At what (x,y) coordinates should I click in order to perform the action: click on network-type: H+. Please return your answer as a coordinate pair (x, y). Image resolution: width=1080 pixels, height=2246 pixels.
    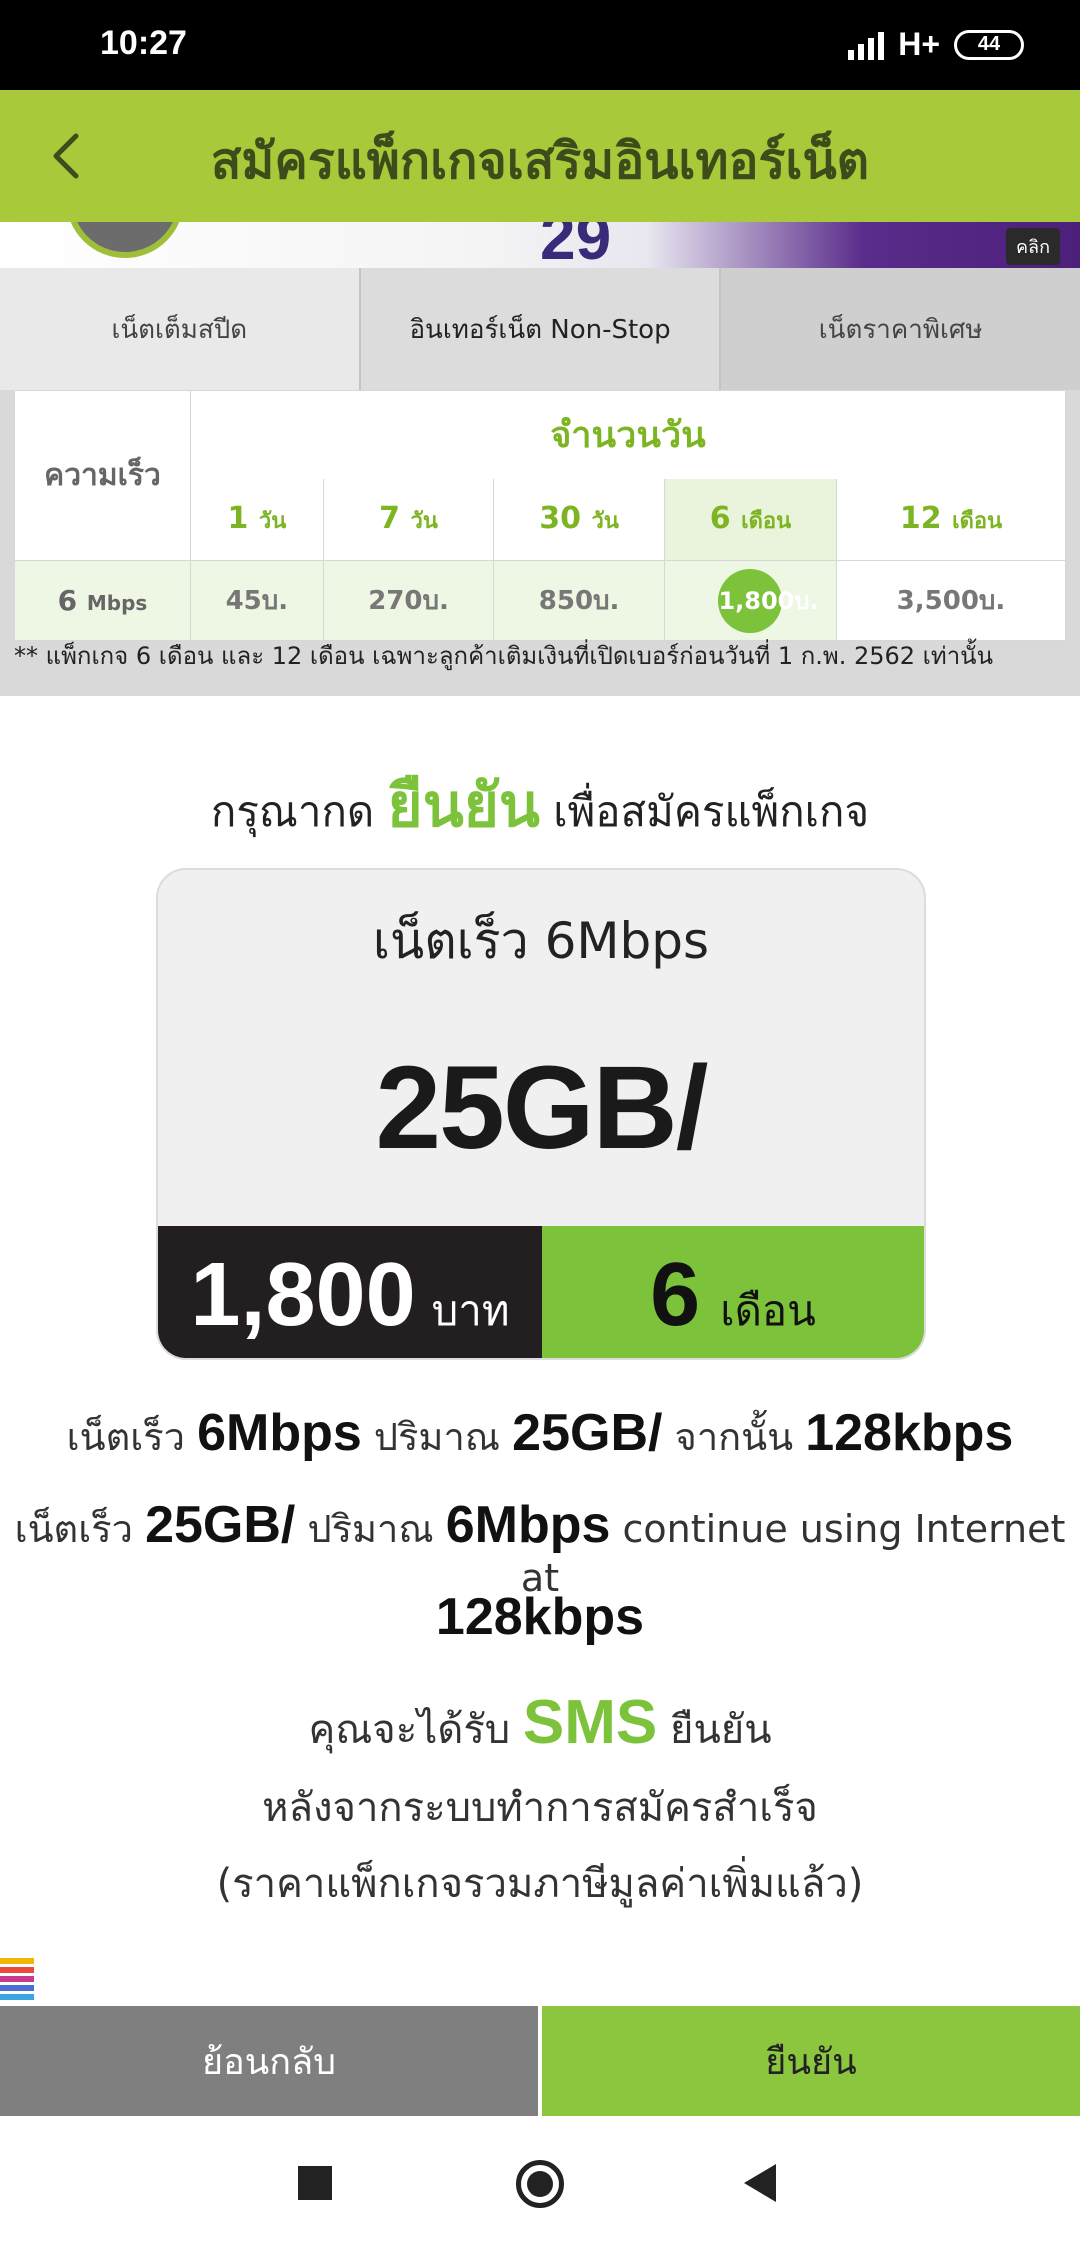
    Looking at the image, I should click on (919, 44).